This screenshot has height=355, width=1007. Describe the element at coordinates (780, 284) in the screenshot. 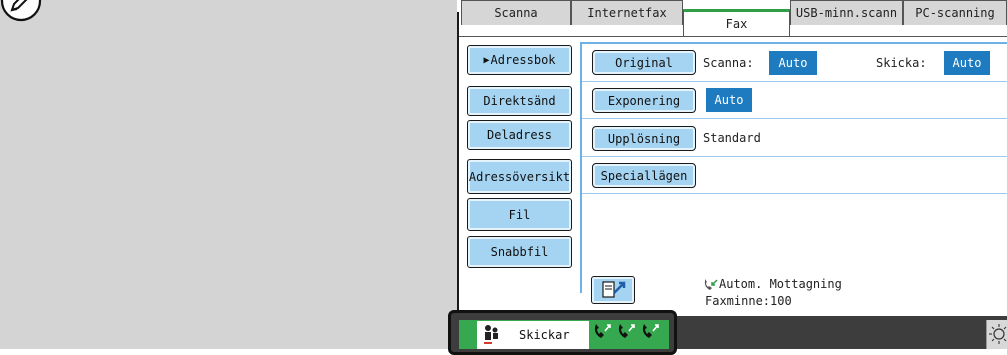

I see `reception-status: Autom. Mottagning` at that location.